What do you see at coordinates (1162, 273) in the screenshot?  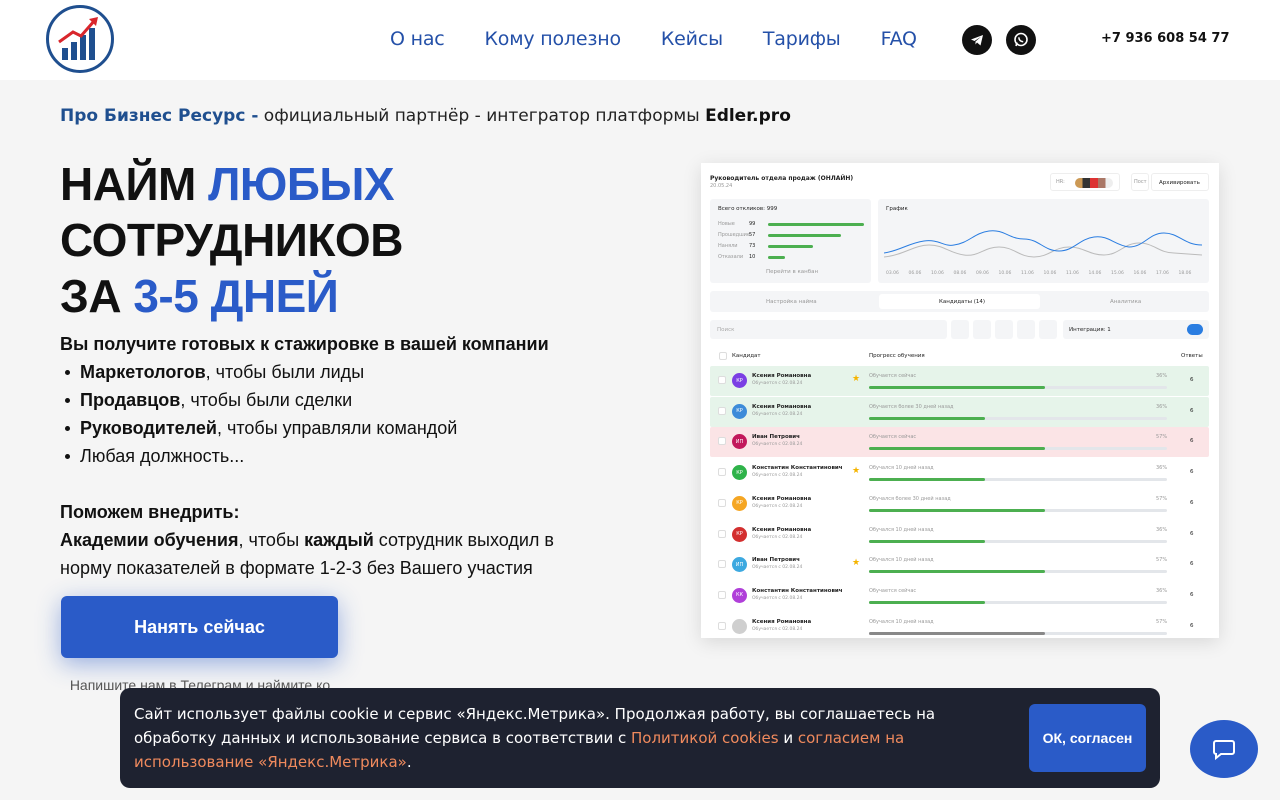 I see `chart-date-label: 17.06` at bounding box center [1162, 273].